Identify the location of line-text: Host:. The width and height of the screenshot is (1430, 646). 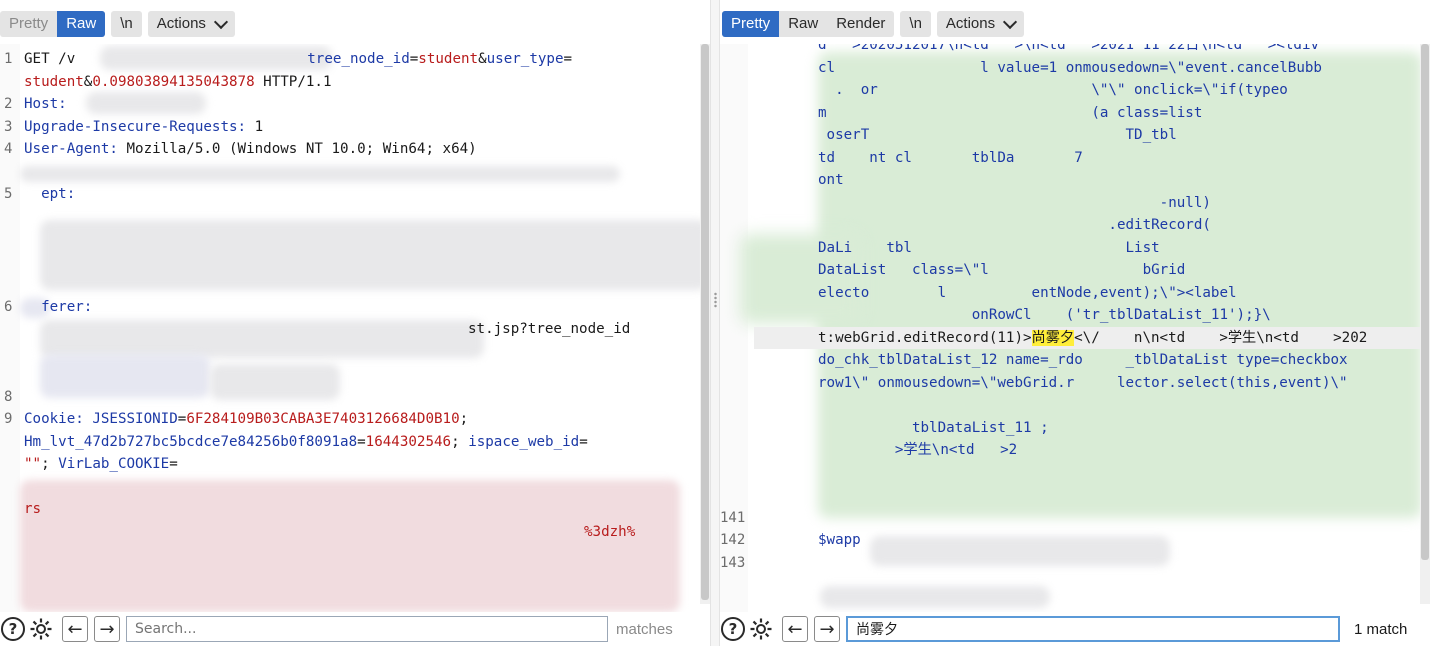
(49, 104).